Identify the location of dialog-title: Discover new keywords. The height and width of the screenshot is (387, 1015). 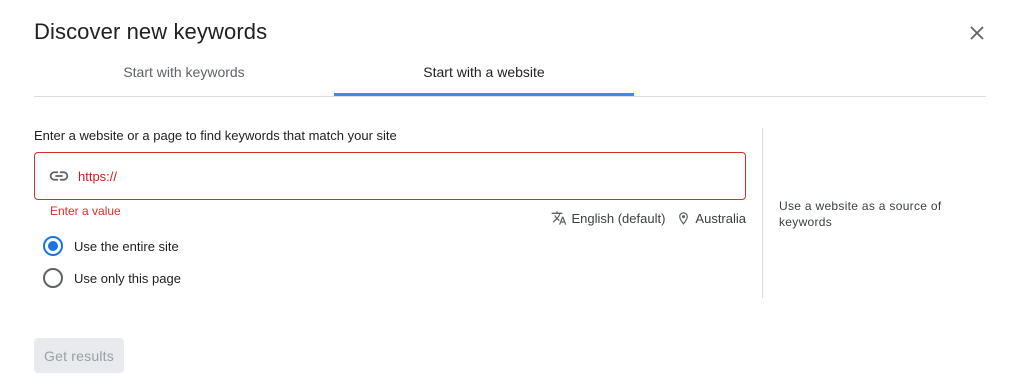
(151, 31).